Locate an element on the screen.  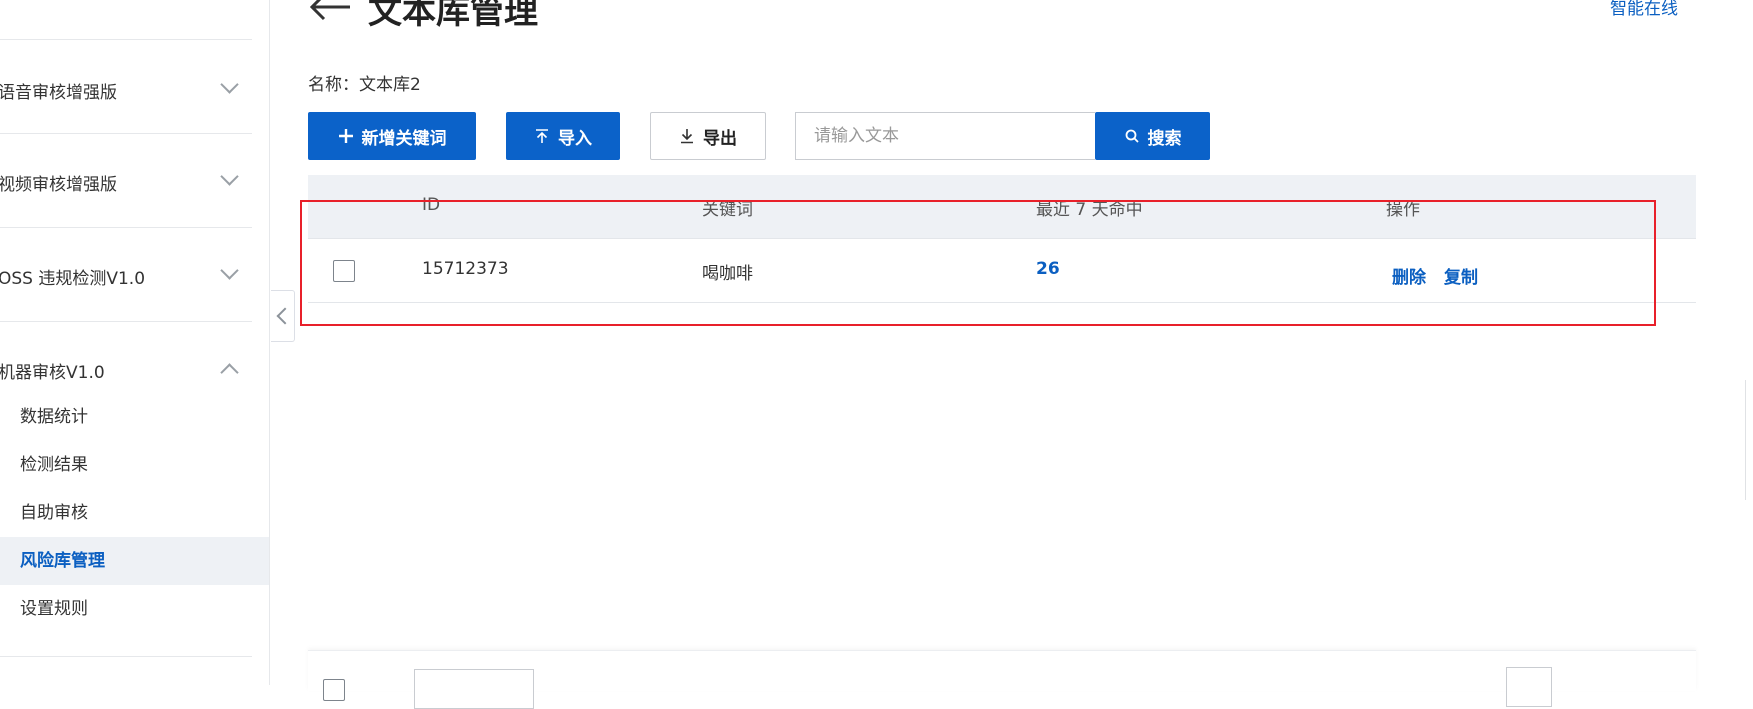
back-arrow-icon is located at coordinates (330, 11).